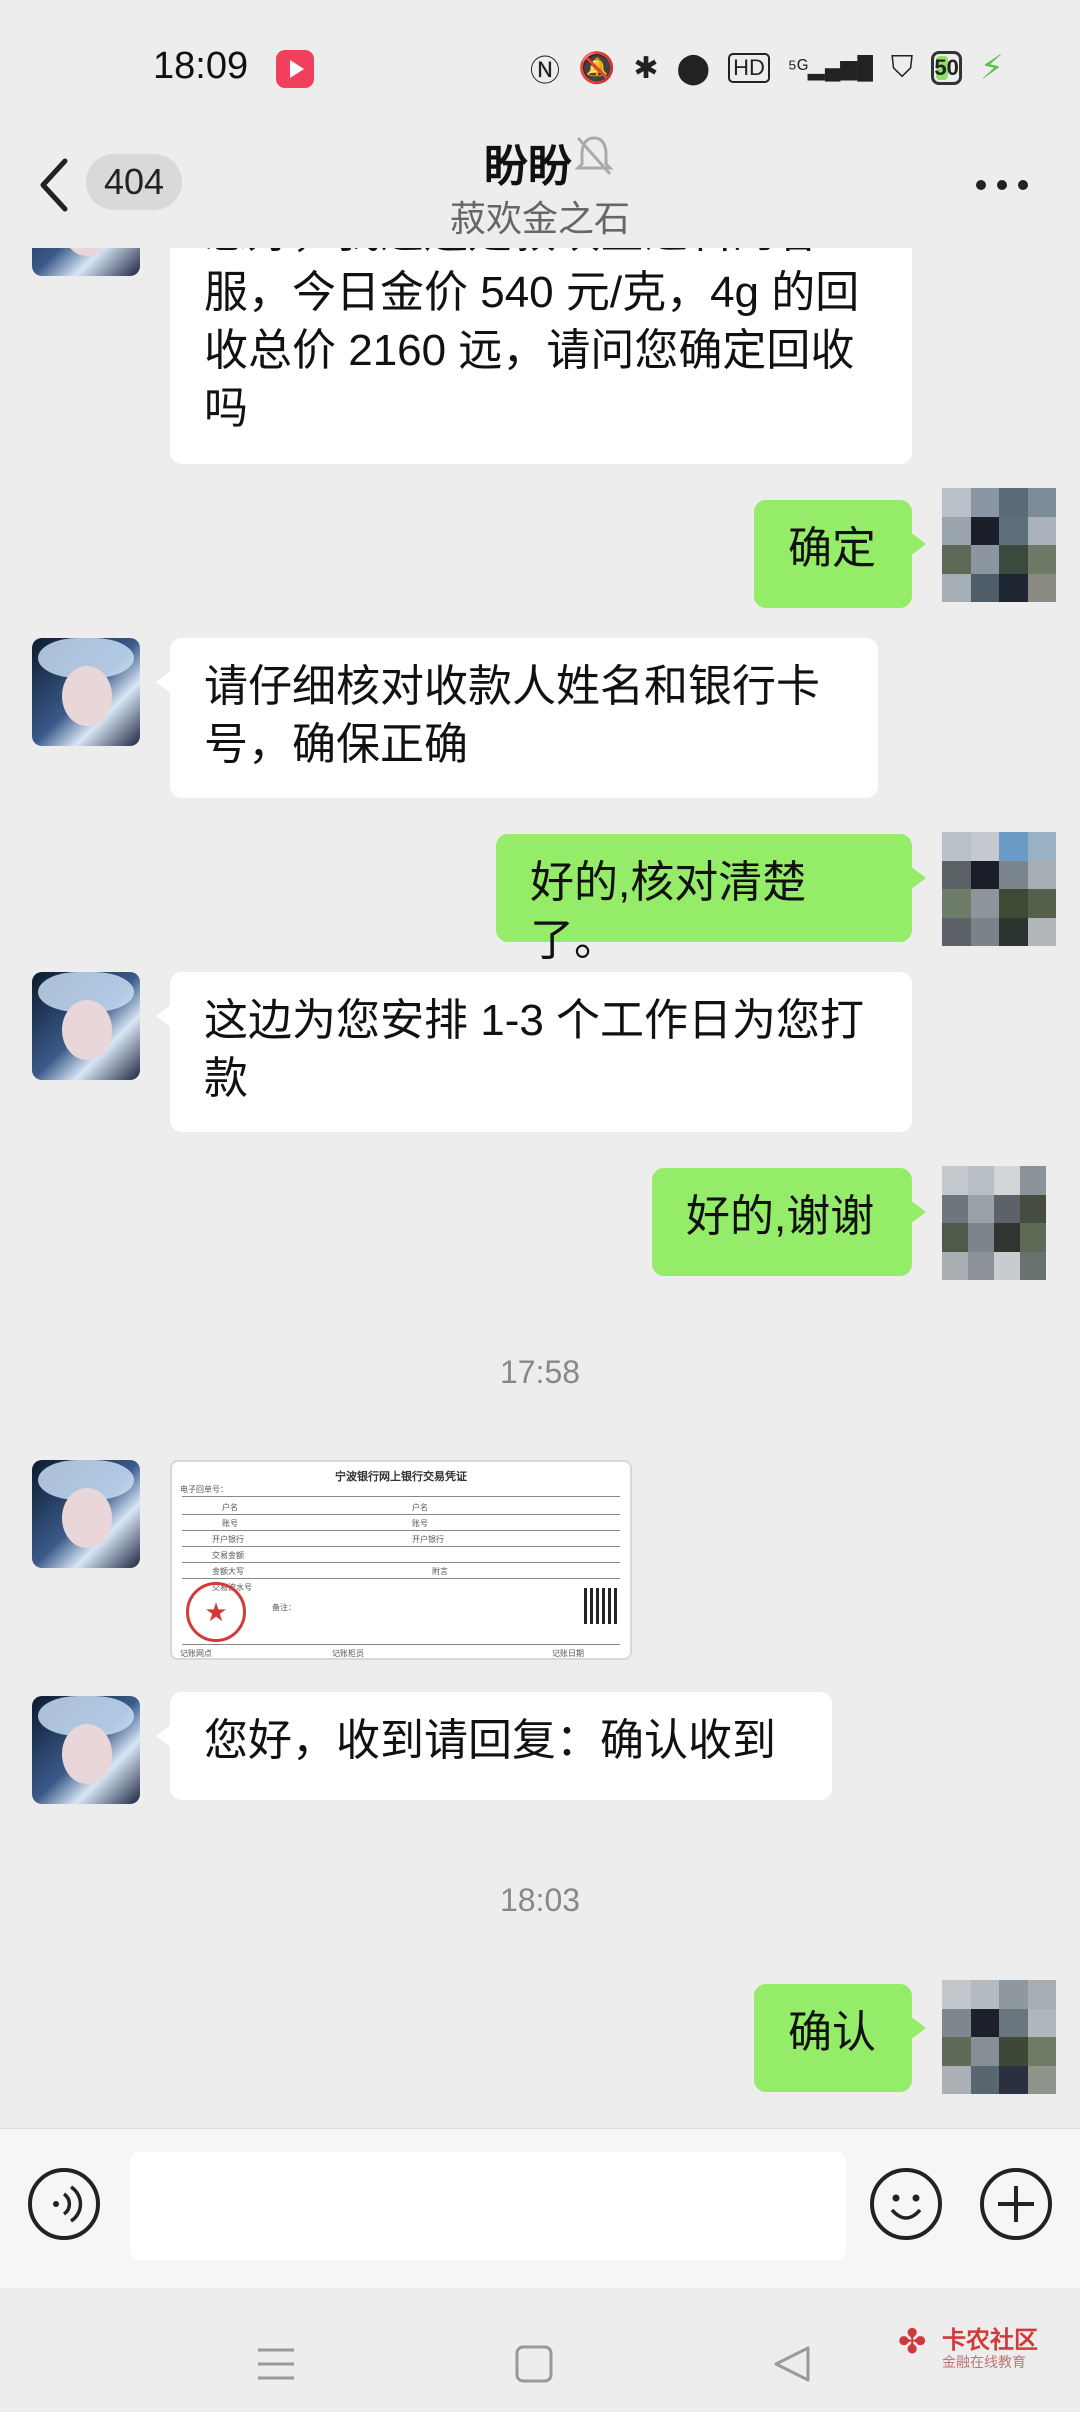  What do you see at coordinates (534, 2364) in the screenshot?
I see `home-icon` at bounding box center [534, 2364].